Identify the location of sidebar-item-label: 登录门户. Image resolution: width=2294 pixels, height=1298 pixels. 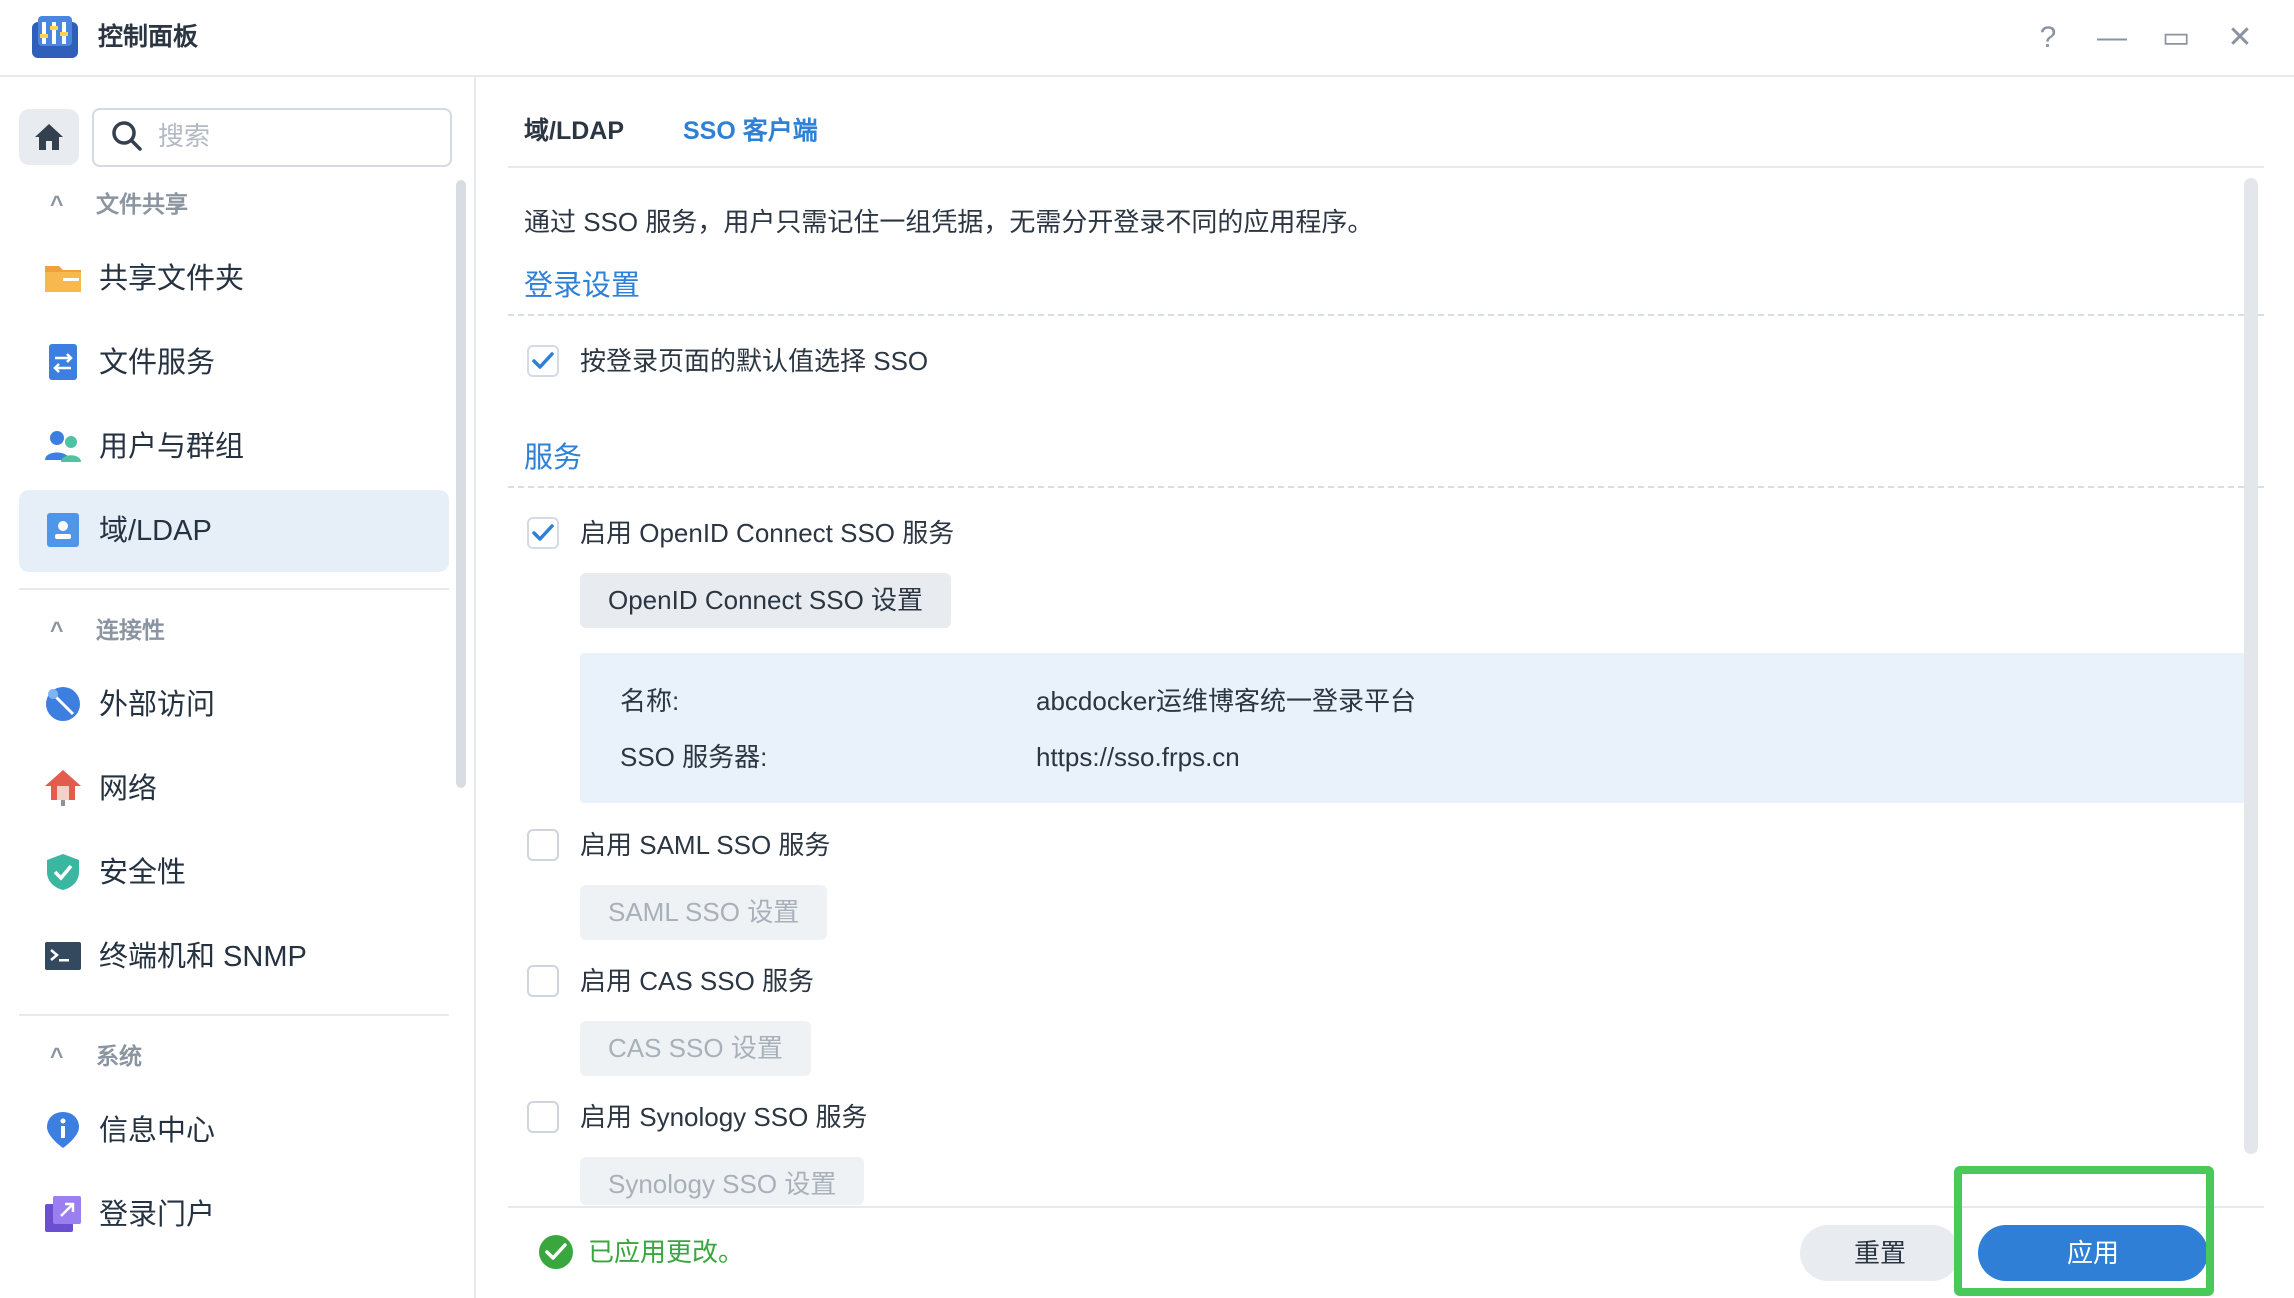
(157, 1215).